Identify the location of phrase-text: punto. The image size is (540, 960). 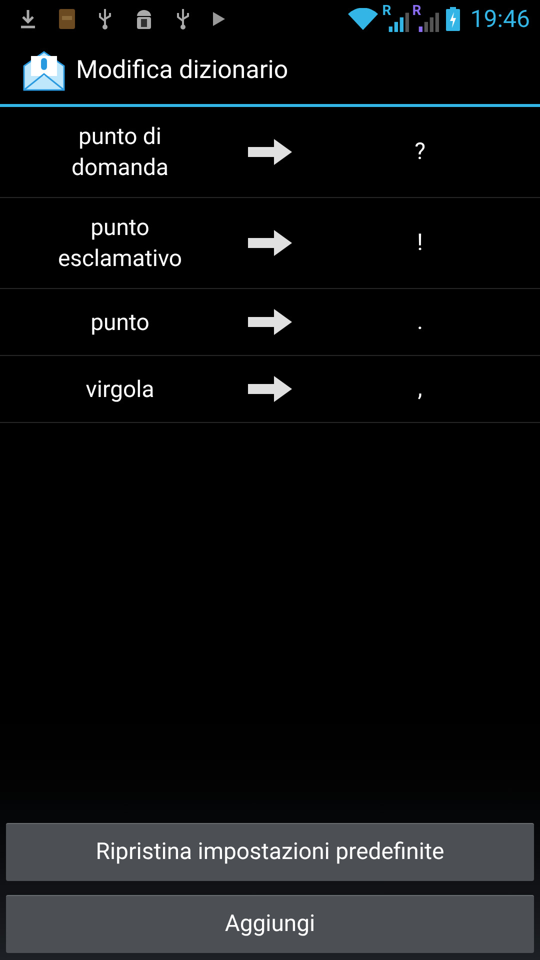
(120, 323).